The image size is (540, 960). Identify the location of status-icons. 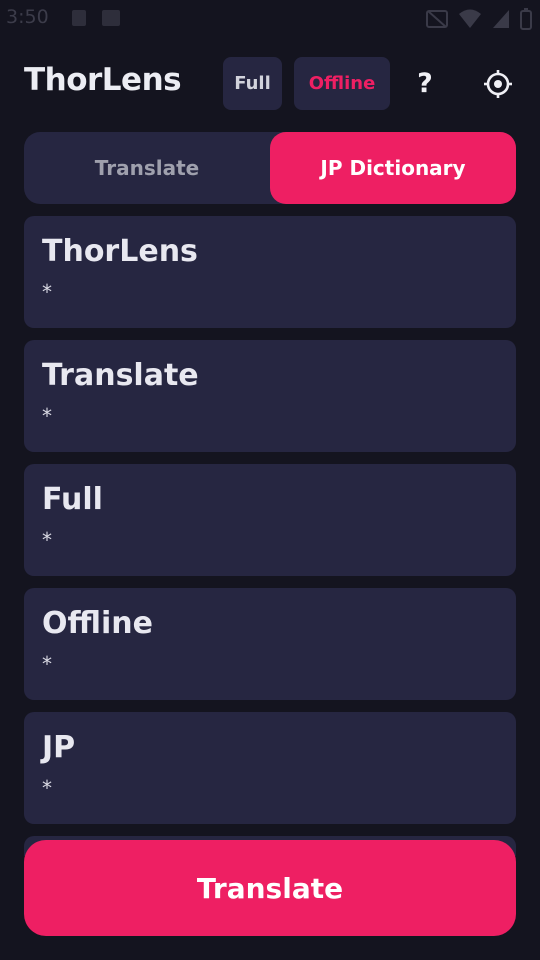
(479, 19).